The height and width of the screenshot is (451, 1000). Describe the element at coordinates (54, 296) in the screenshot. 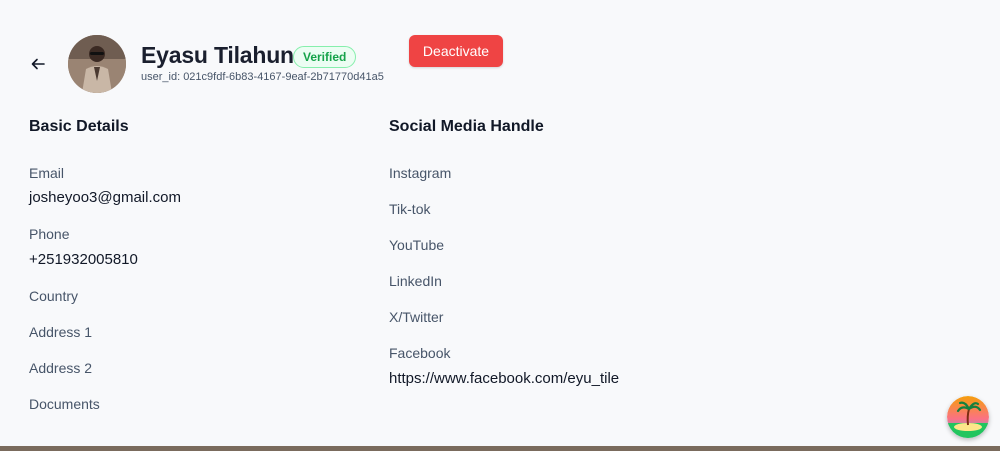

I see `country-label: Country` at that location.